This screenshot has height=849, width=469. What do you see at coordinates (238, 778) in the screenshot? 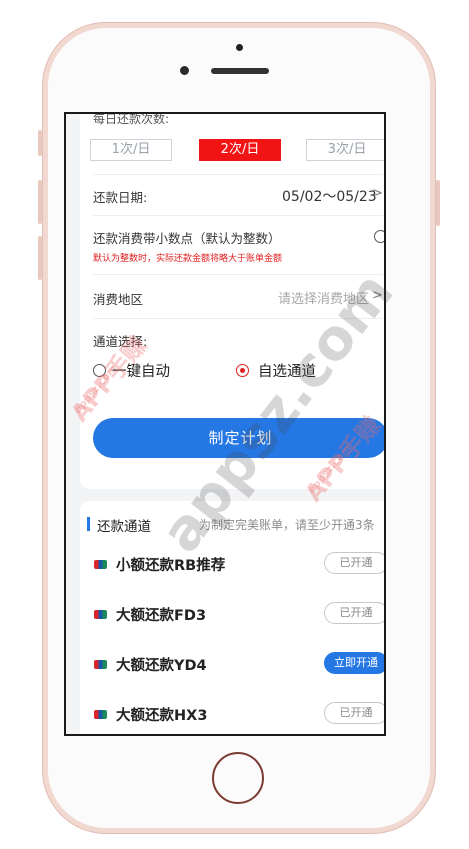
I see `home-button` at bounding box center [238, 778].